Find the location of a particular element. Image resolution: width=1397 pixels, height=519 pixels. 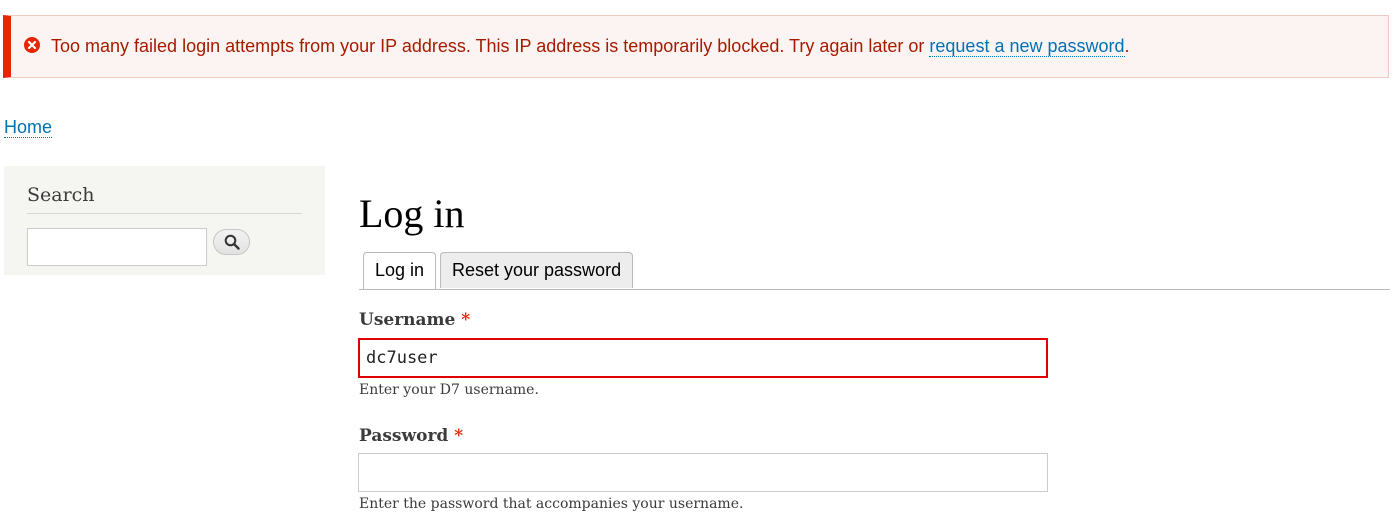

search-block-title: Search is located at coordinates (164, 199).